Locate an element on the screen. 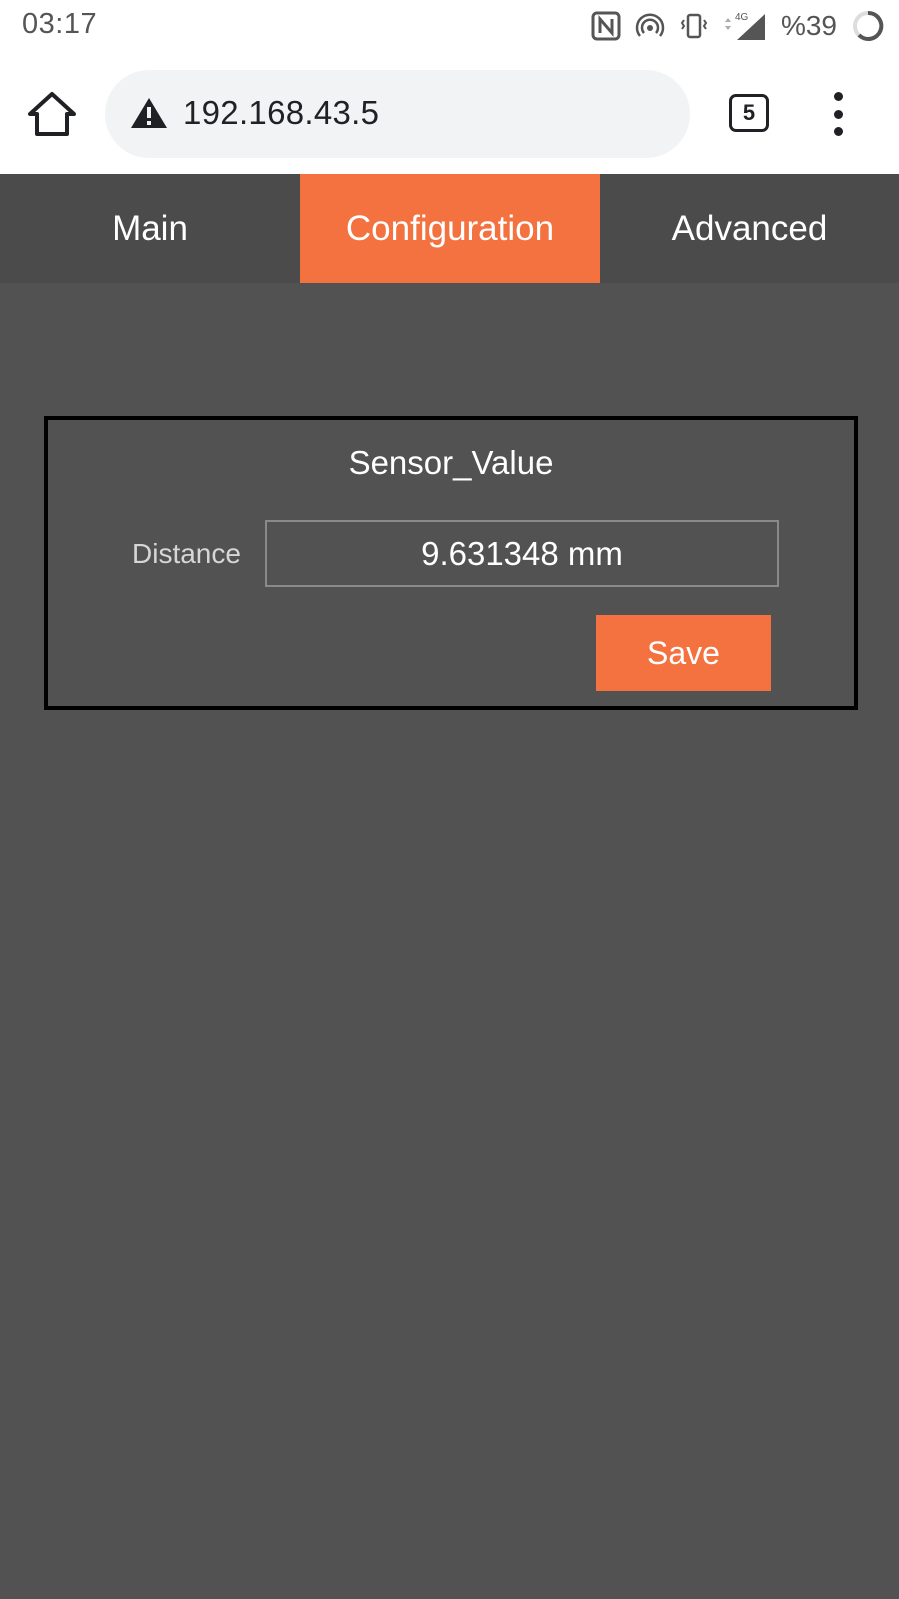 This screenshot has height=1599, width=899. tab-switcher-button: 5 is located at coordinates (749, 113).